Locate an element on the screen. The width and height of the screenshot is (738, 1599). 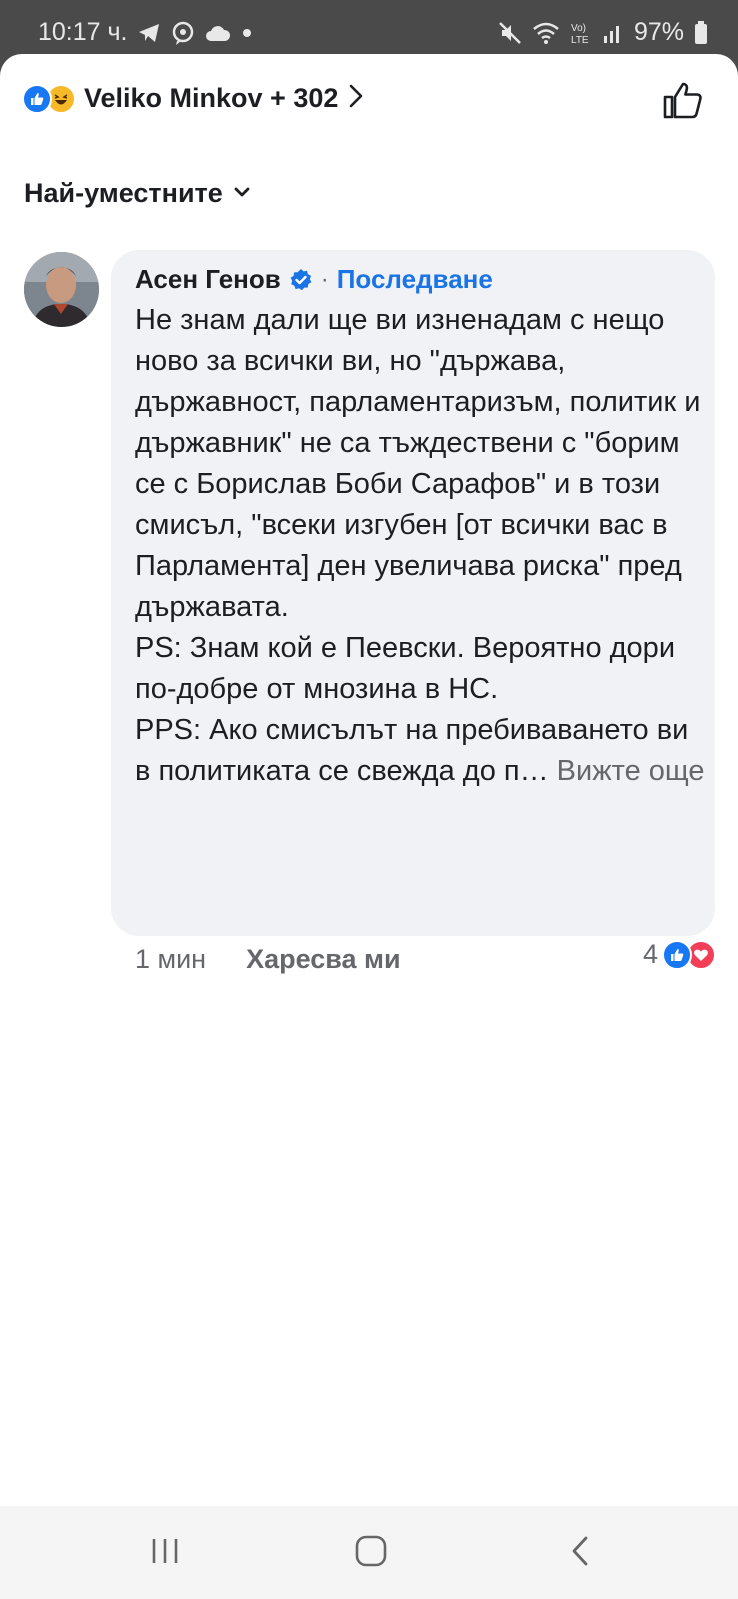
status-time: 10:17 ч. is located at coordinates (83, 32).